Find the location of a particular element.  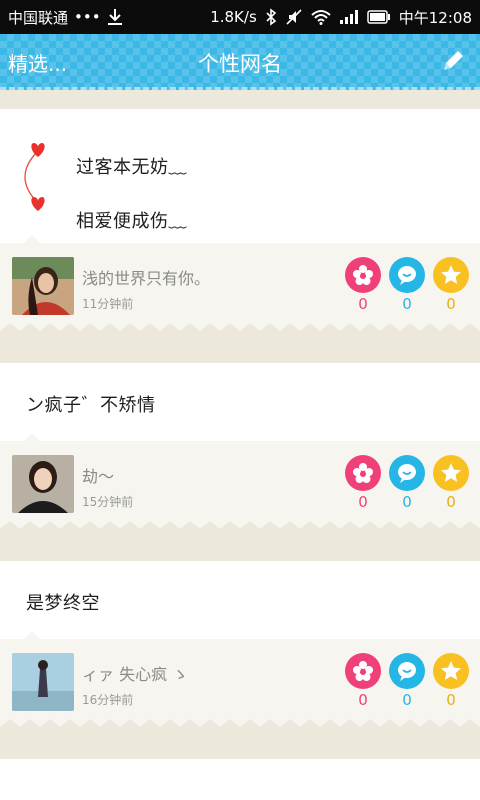

post-line: 相爱便成伤﹏ is located at coordinates (131, 221).